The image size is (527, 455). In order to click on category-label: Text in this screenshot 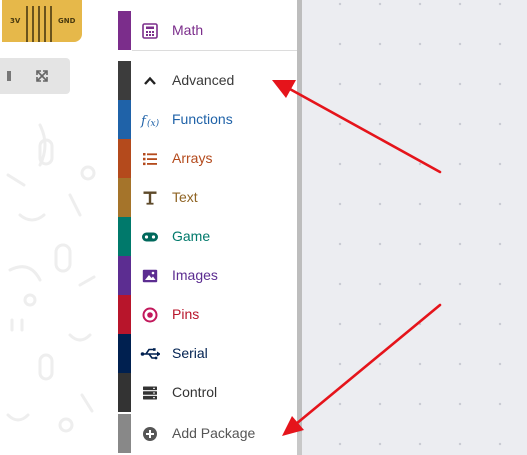, I will do `click(185, 197)`.